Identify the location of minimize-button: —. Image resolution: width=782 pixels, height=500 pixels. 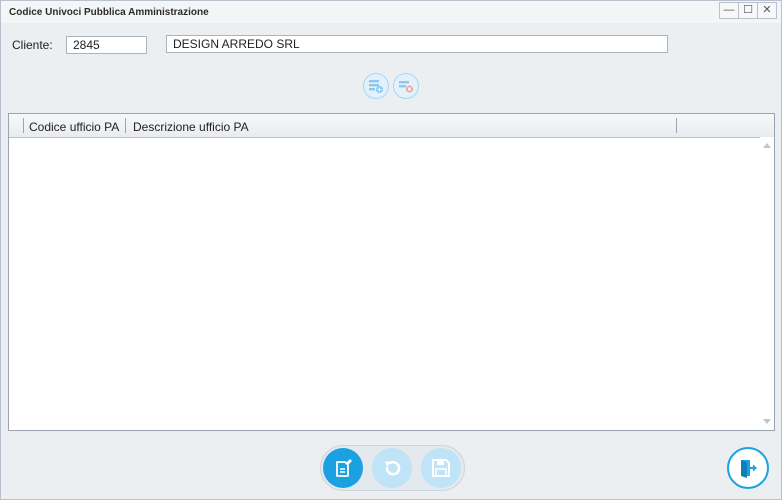
(729, 10).